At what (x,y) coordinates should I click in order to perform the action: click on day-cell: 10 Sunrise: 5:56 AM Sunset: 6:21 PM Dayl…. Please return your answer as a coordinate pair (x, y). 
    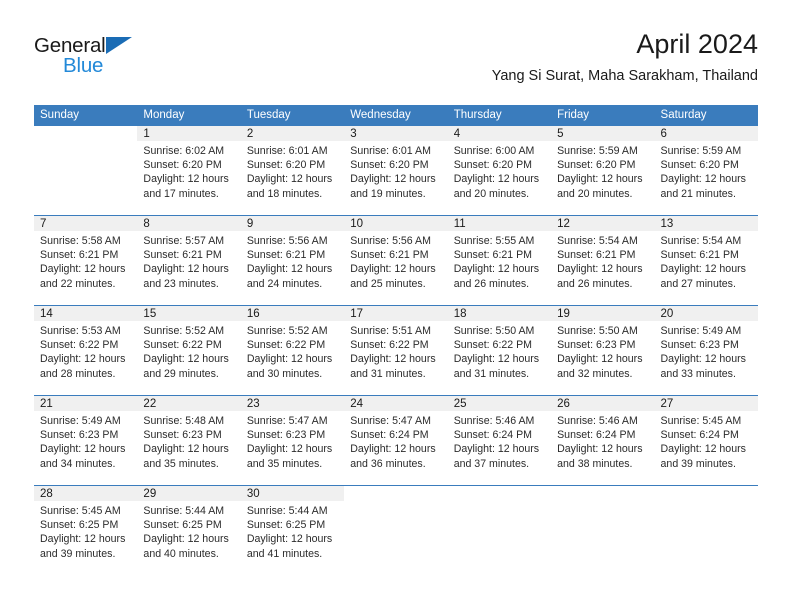
    Looking at the image, I should click on (396, 260).